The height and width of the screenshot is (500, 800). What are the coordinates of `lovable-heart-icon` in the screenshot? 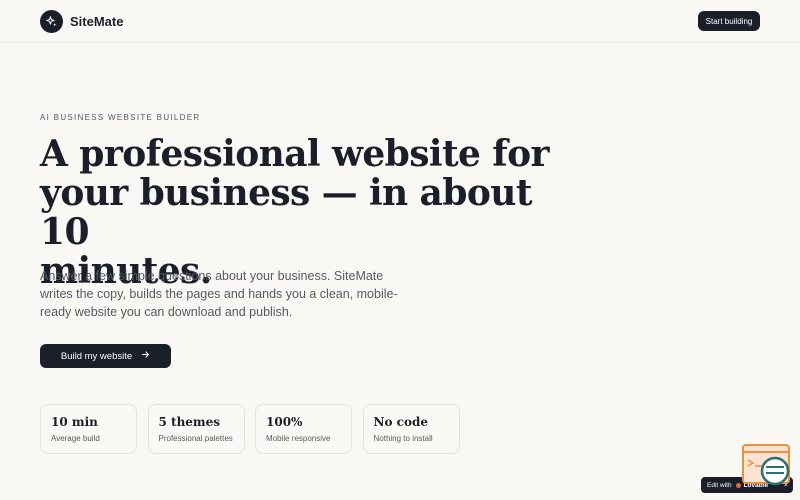 It's located at (738, 485).